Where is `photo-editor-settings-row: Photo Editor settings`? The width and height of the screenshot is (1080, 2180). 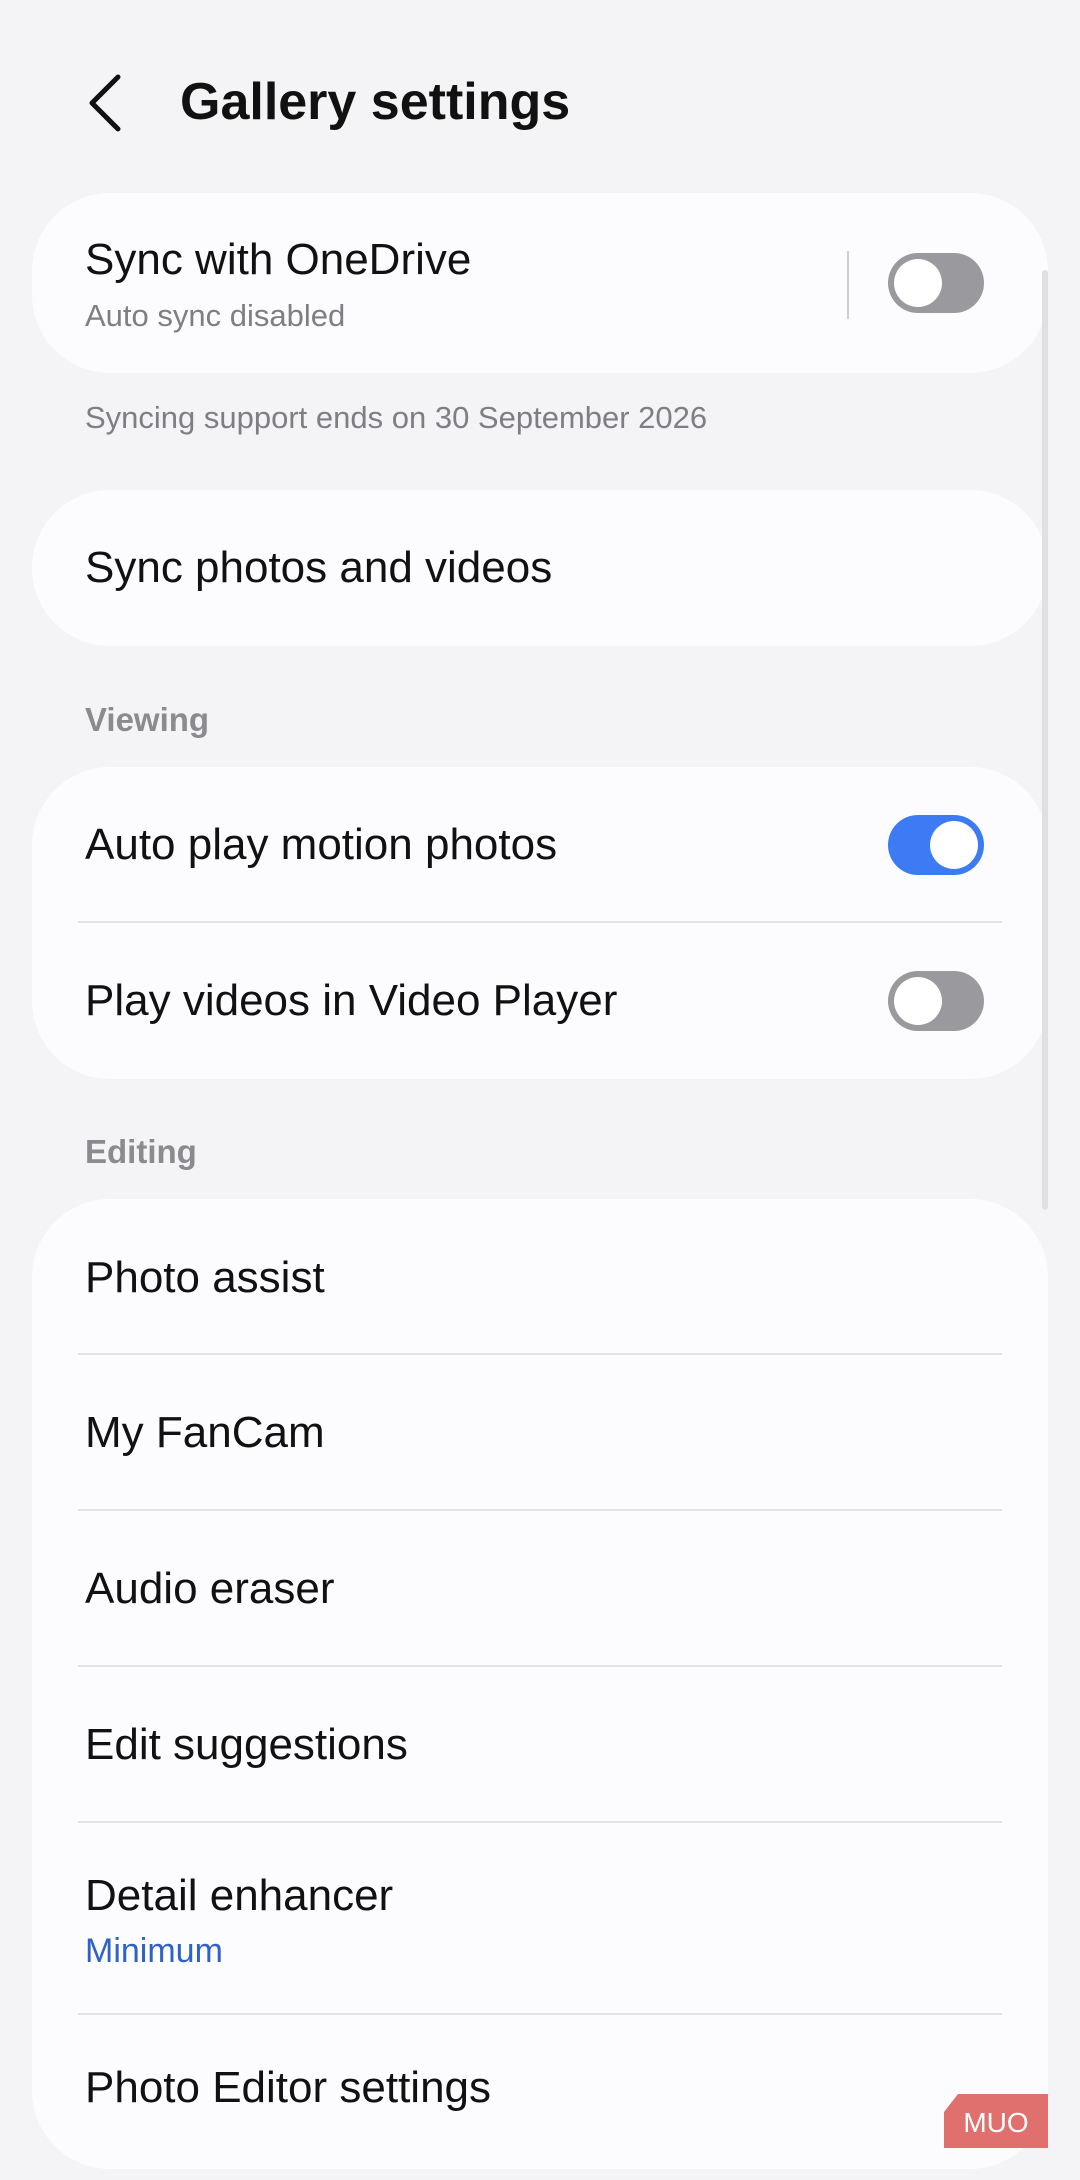 photo-editor-settings-row: Photo Editor settings is located at coordinates (540, 2092).